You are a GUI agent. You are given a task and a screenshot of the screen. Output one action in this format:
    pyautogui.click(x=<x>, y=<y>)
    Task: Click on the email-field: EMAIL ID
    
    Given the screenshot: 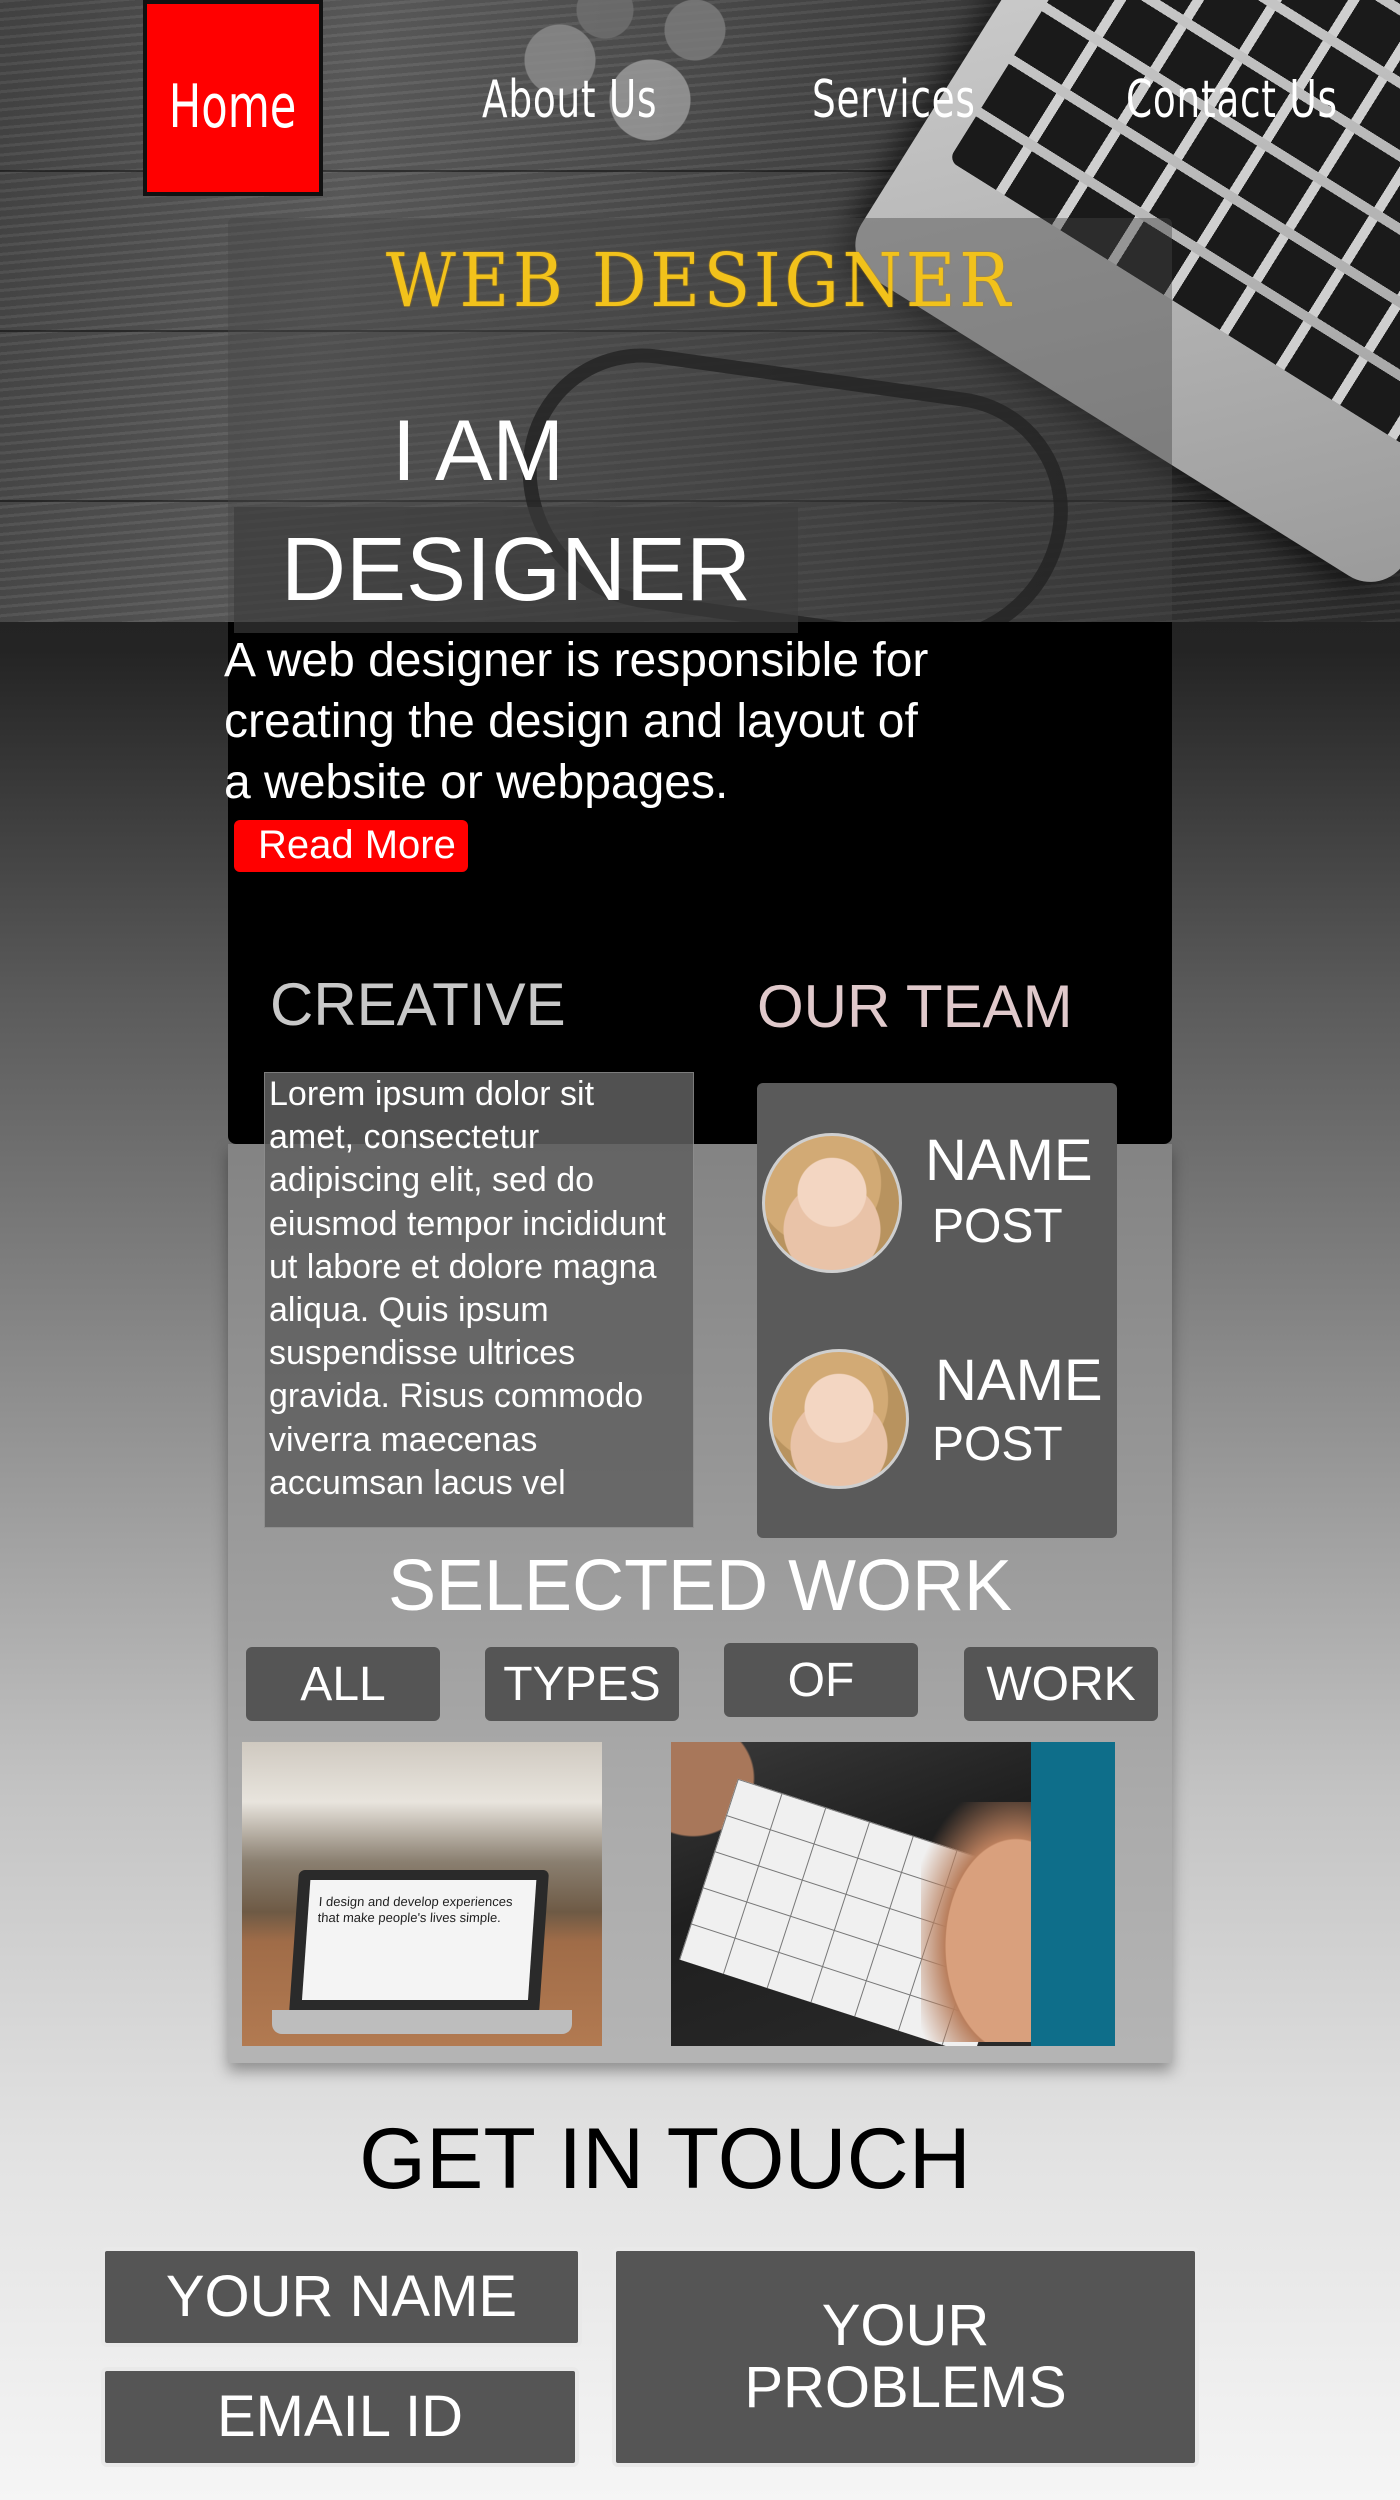 What is the action you would take?
    pyautogui.click(x=340, y=2417)
    